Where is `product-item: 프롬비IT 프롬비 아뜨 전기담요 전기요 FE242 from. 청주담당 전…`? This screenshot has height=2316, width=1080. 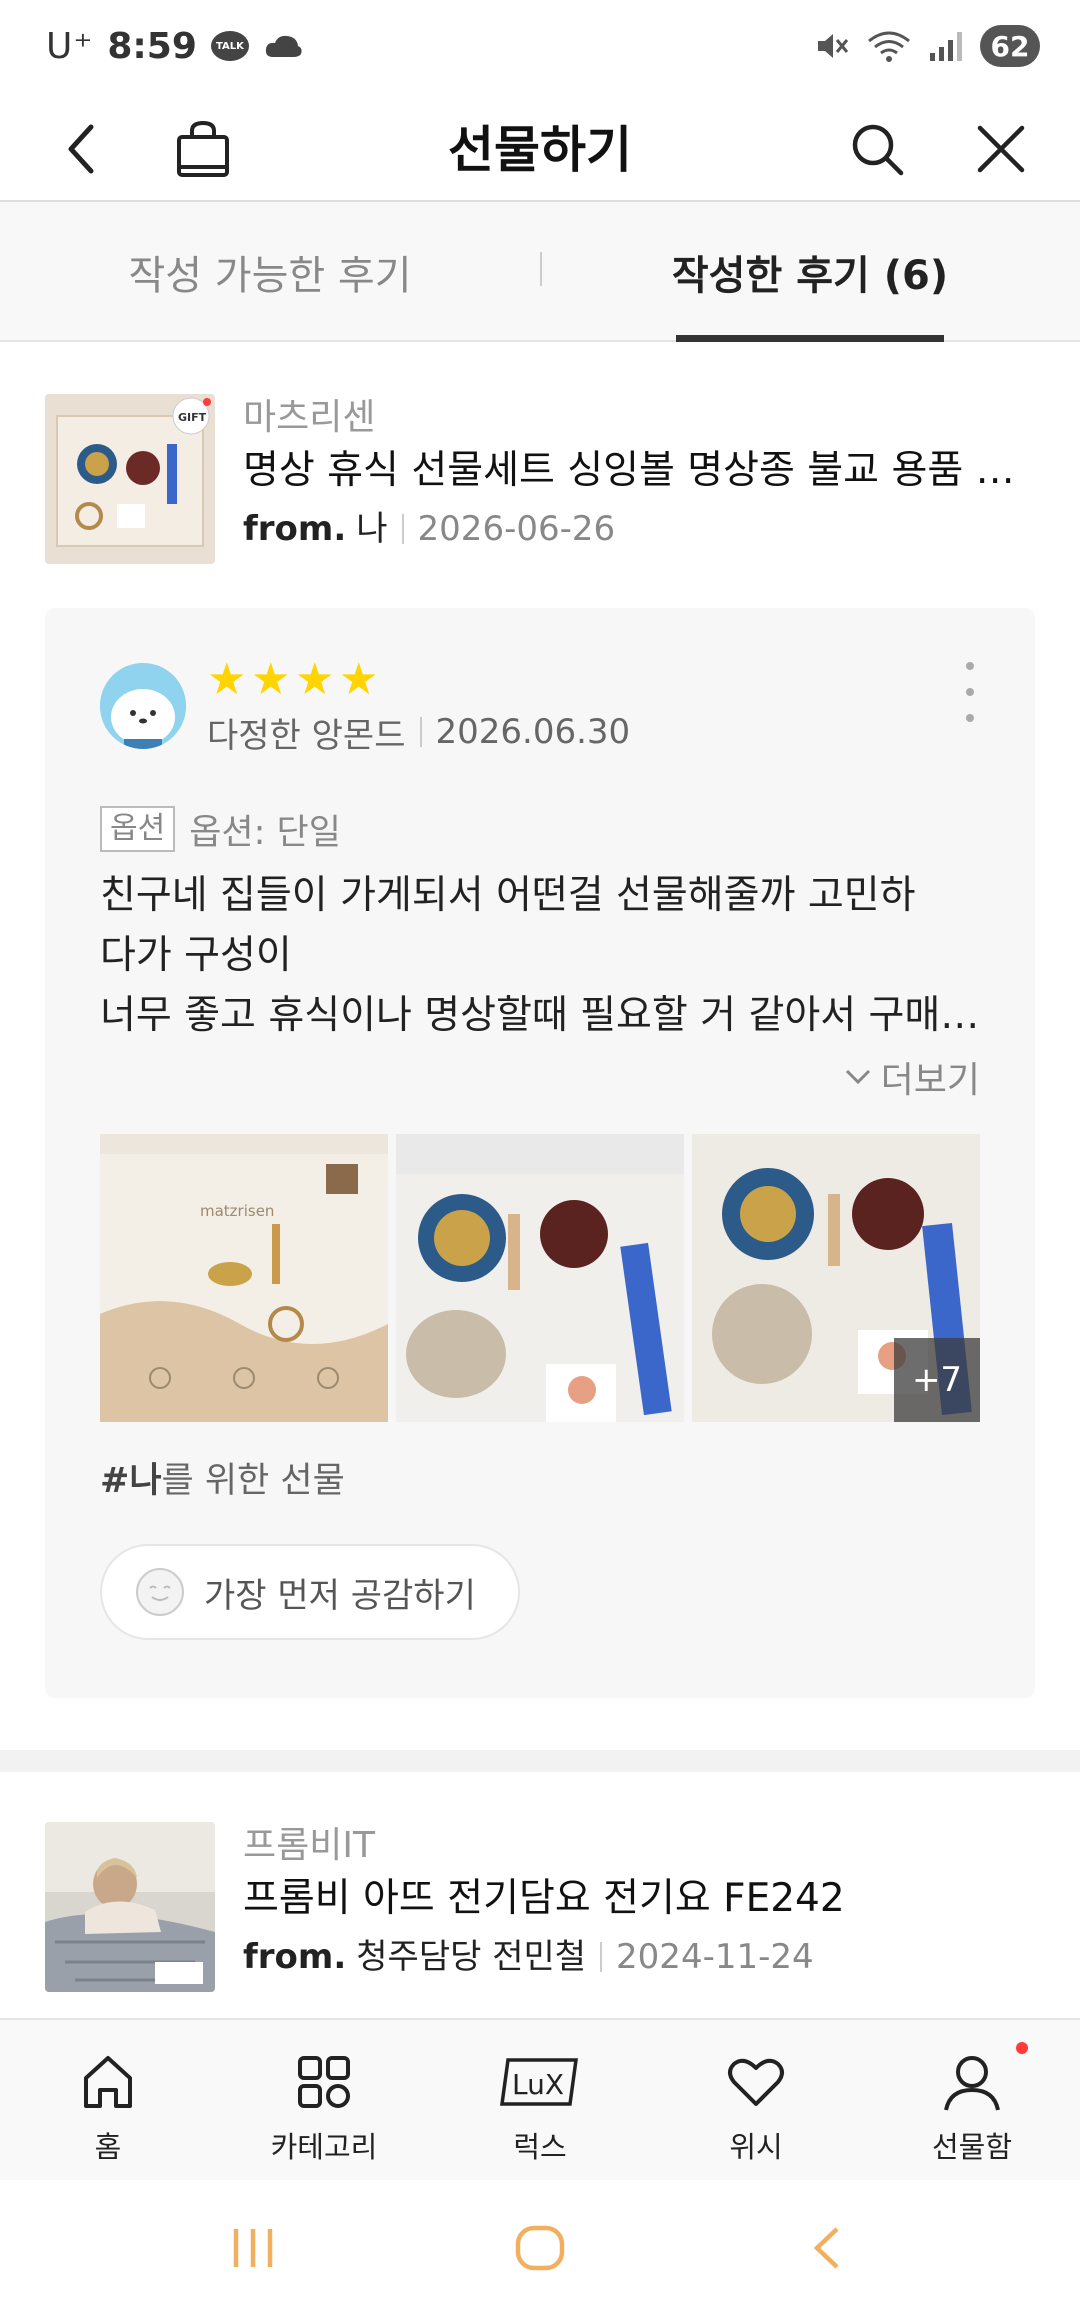
product-item: 프롬비IT 프롬비 아뜨 전기담요 전기요 FE242 from. 청주담당 전… is located at coordinates (540, 1907).